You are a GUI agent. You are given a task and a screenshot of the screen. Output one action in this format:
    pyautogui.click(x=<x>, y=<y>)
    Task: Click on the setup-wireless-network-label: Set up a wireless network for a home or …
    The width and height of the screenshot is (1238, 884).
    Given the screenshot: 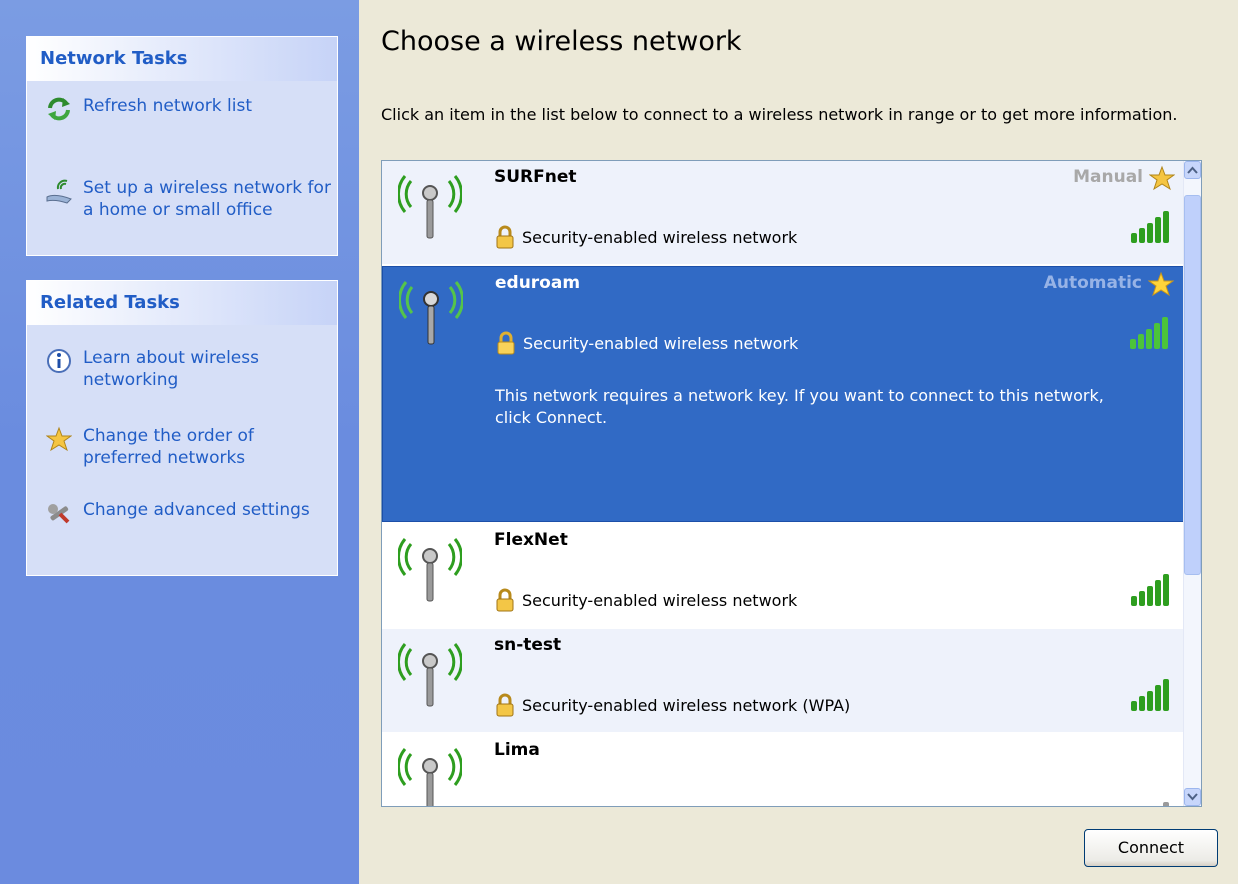 What is the action you would take?
    pyautogui.click(x=207, y=199)
    